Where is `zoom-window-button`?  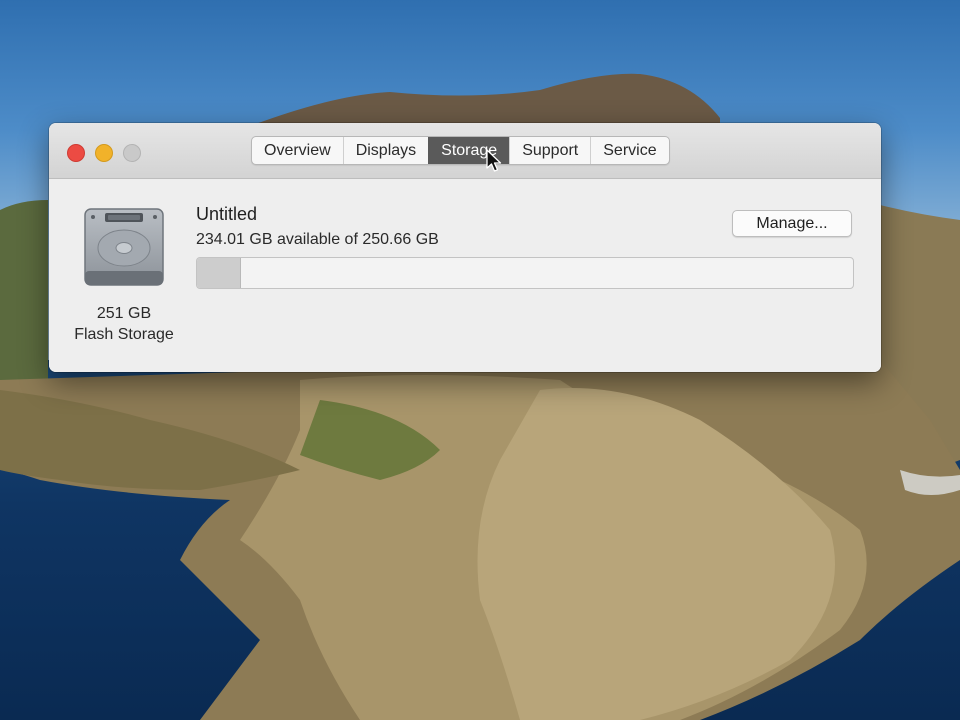 zoom-window-button is located at coordinates (132, 153).